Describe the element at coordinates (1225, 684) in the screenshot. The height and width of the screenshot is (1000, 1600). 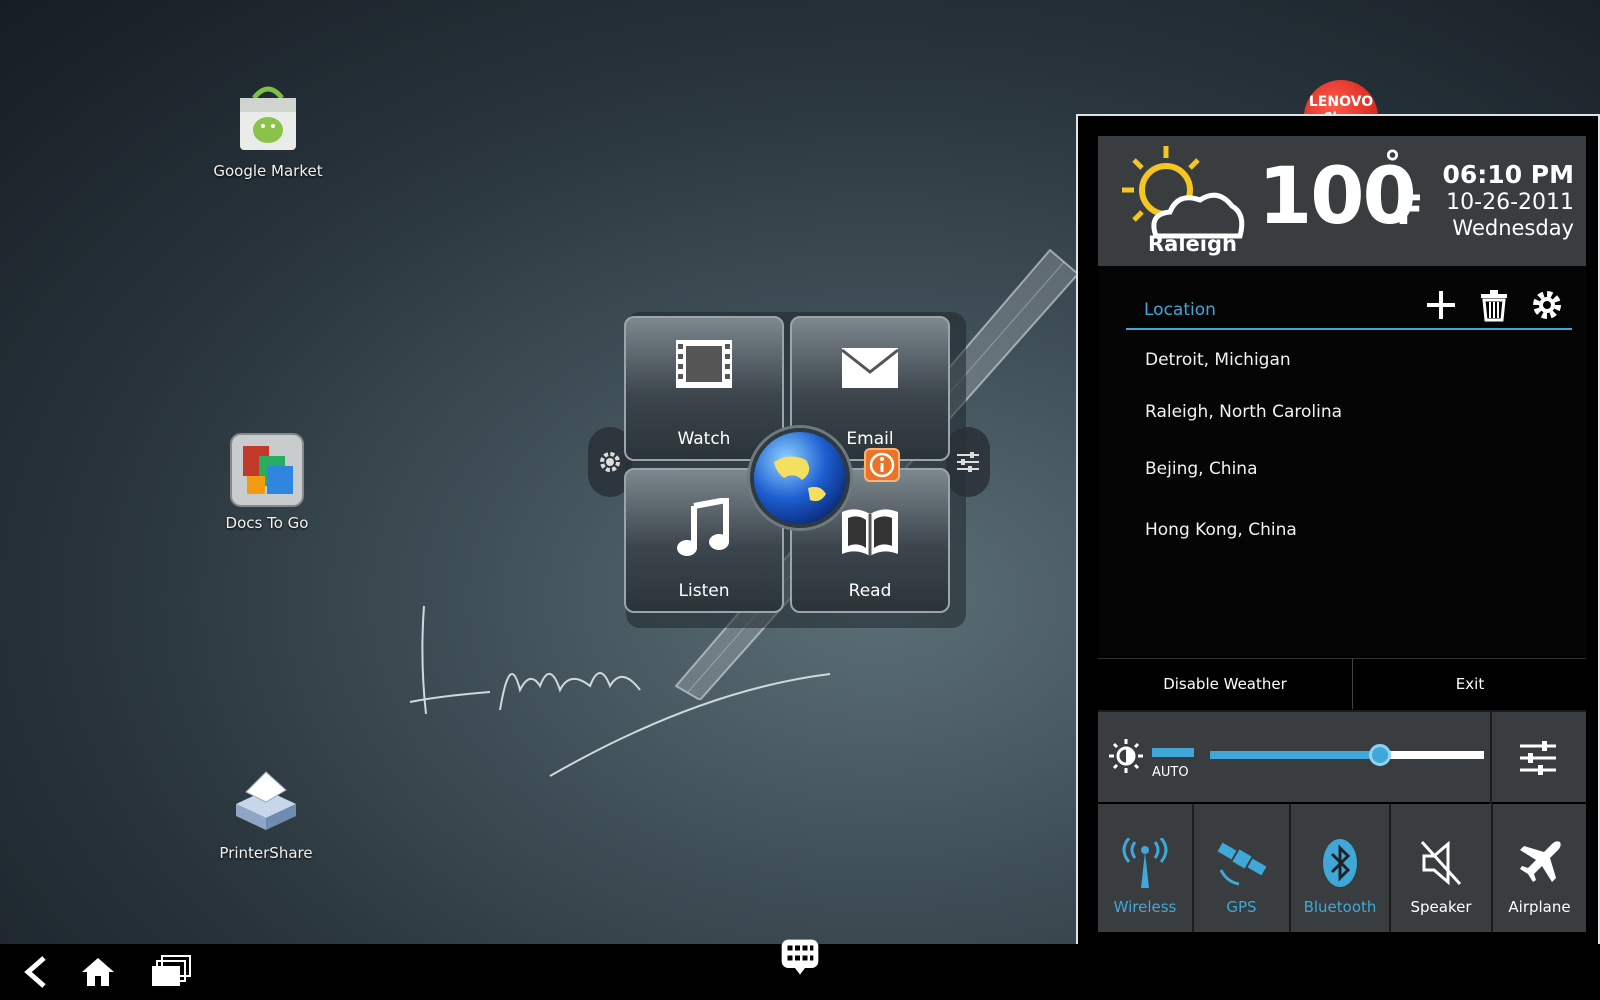
I see `disable-weather-button: Disable Weather` at that location.